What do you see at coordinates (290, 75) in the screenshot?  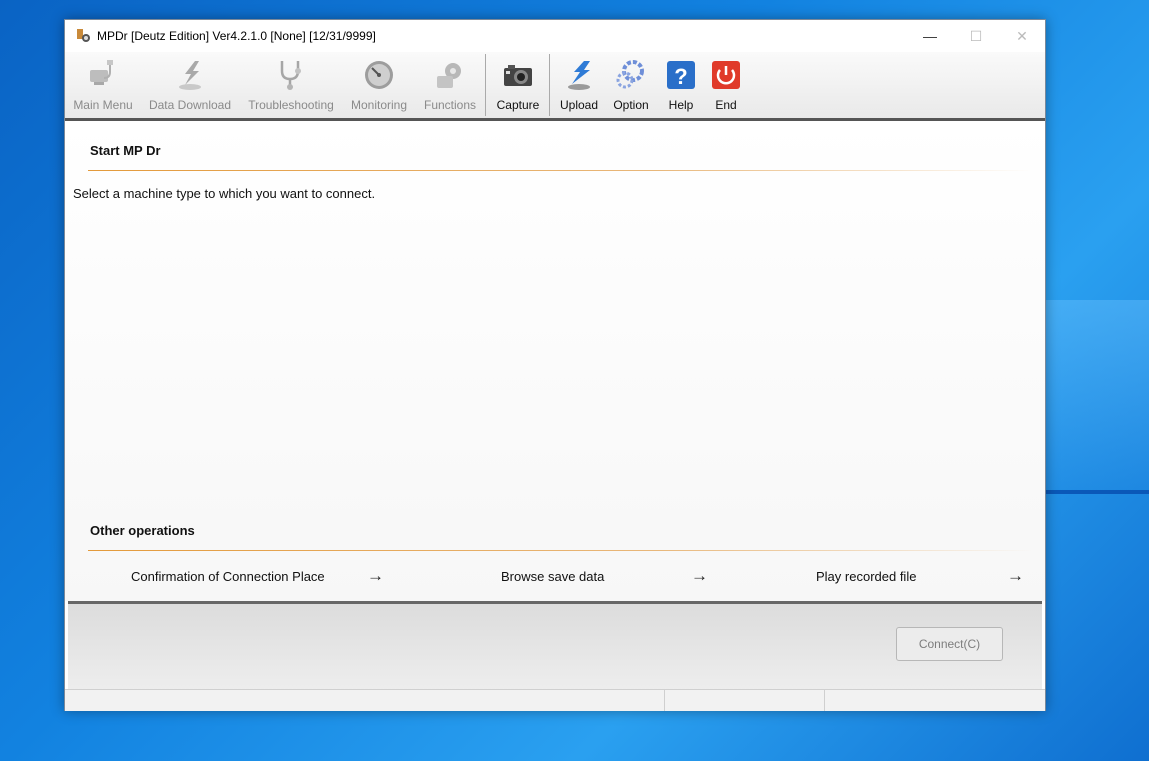 I see `stethoscope-icon` at bounding box center [290, 75].